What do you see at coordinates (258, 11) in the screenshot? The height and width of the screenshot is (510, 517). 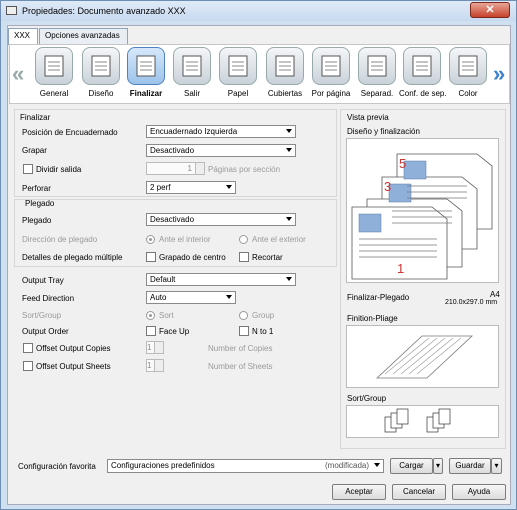 I see `title-bar: Propiedades: Documento avanzado XXX ✕` at bounding box center [258, 11].